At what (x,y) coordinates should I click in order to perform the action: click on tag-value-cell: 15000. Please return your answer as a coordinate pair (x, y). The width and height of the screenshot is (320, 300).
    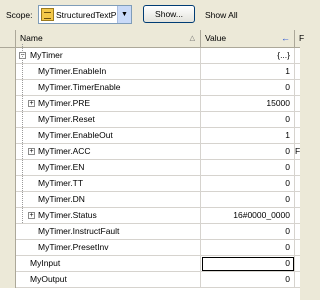
    Looking at the image, I should click on (248, 104).